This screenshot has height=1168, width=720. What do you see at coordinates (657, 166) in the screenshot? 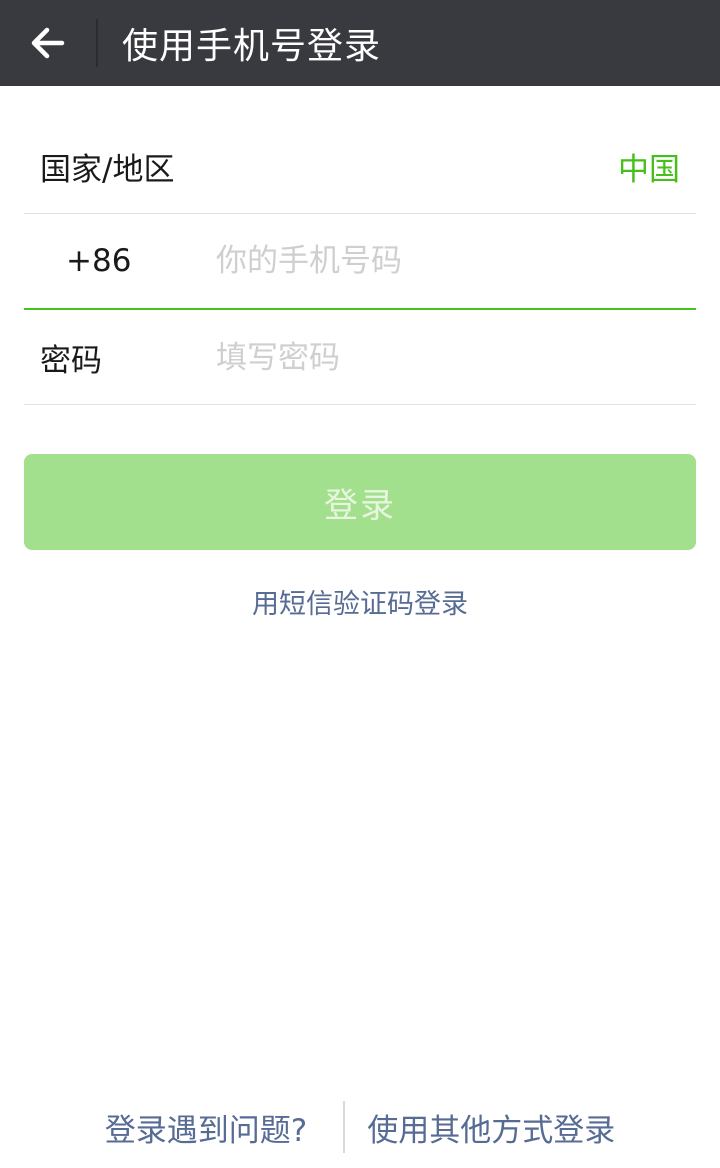
I see `country-selector: 中国` at bounding box center [657, 166].